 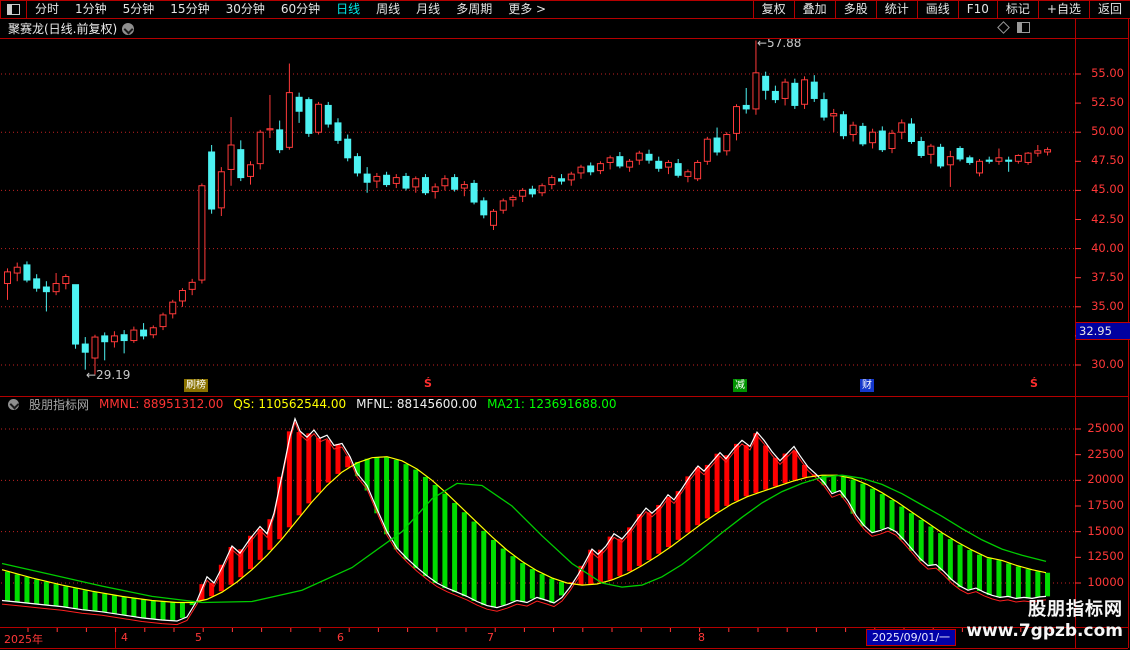 What do you see at coordinates (428, 9) in the screenshot?
I see `toolbar-item-月线: 月线` at bounding box center [428, 9].